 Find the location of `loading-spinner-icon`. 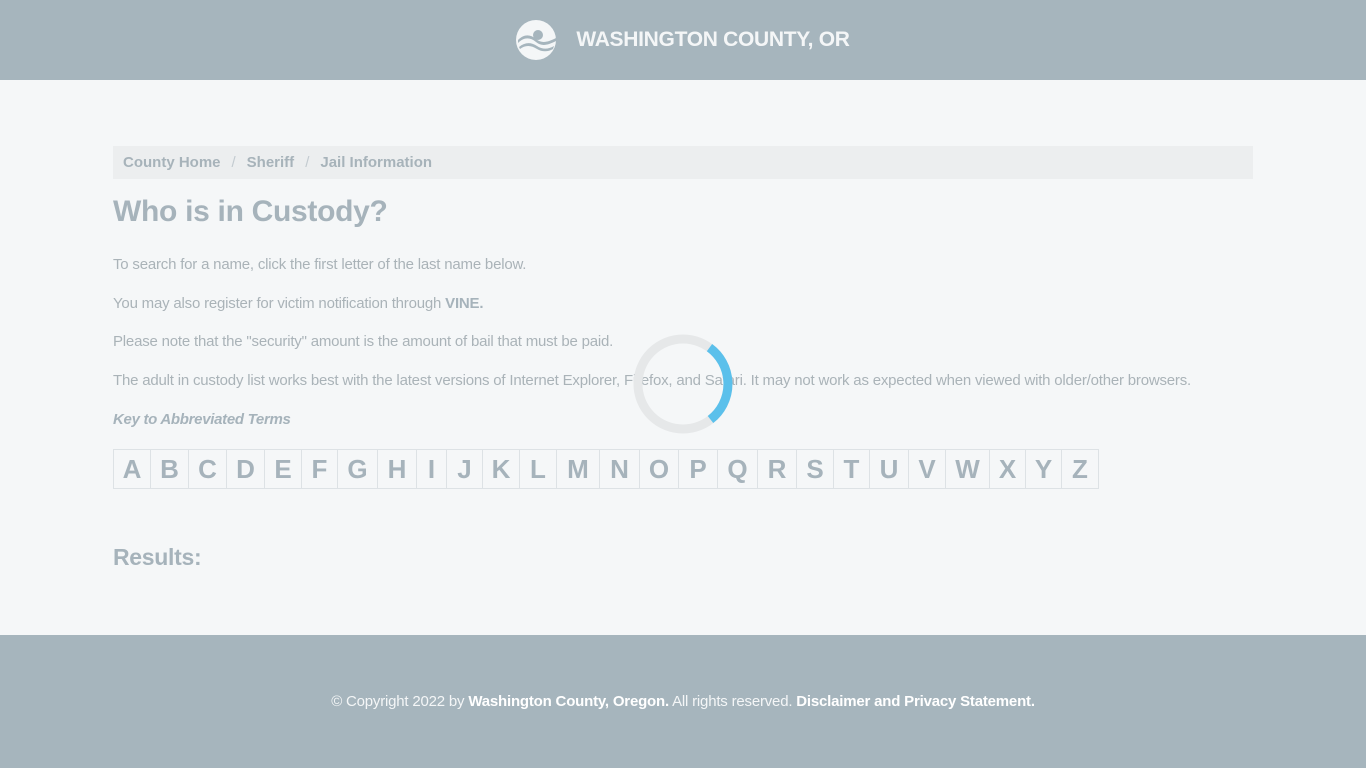

loading-spinner-icon is located at coordinates (683, 384).